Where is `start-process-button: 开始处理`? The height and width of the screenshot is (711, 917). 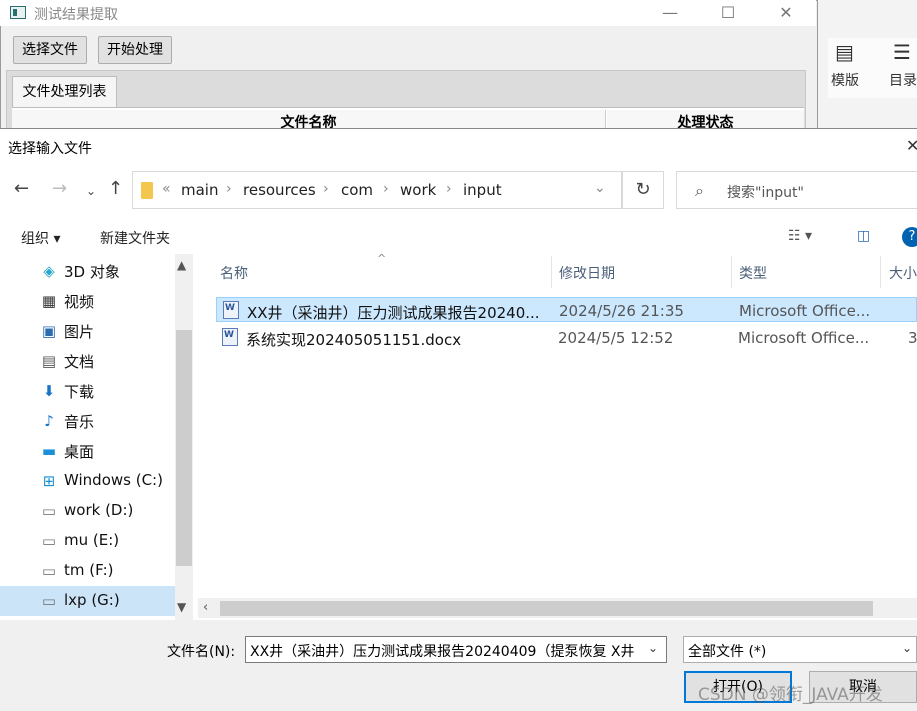
start-process-button: 开始处理 is located at coordinates (135, 50).